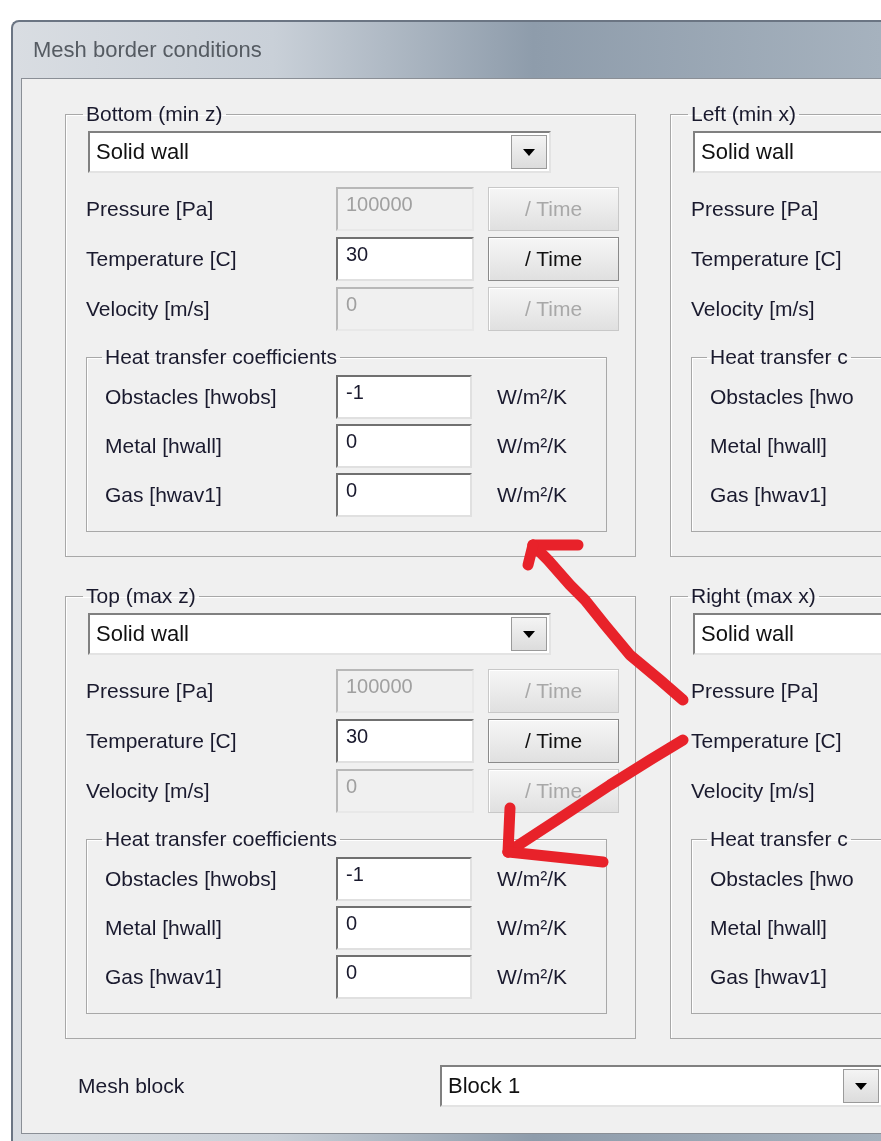 The height and width of the screenshot is (1141, 881). I want to click on group-title: Bottom (min z), so click(154, 114).